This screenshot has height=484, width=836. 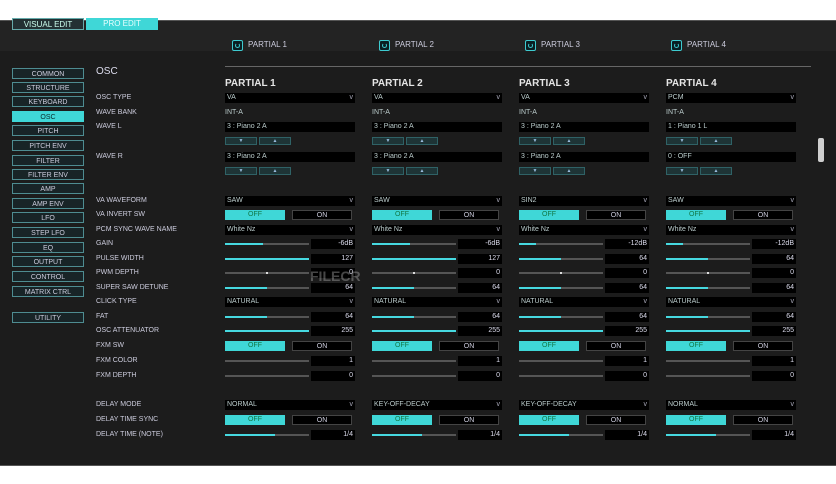 I want to click on partial3-click-type-select: NATURAL v, so click(x=584, y=302).